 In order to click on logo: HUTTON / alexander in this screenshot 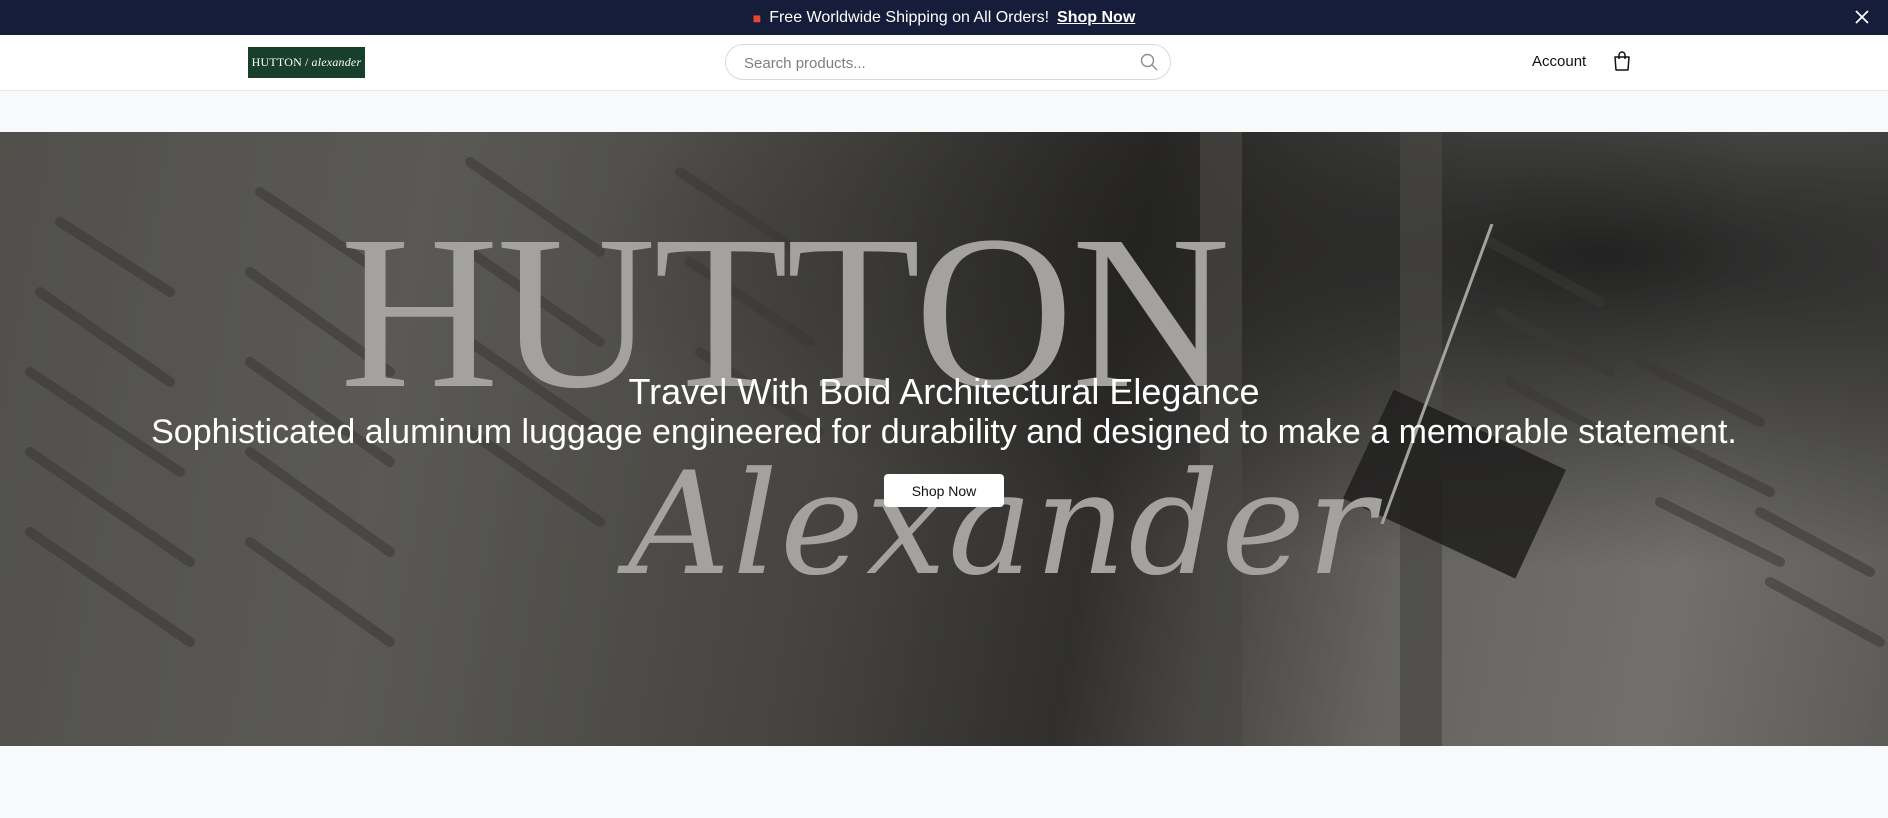, I will do `click(306, 62)`.